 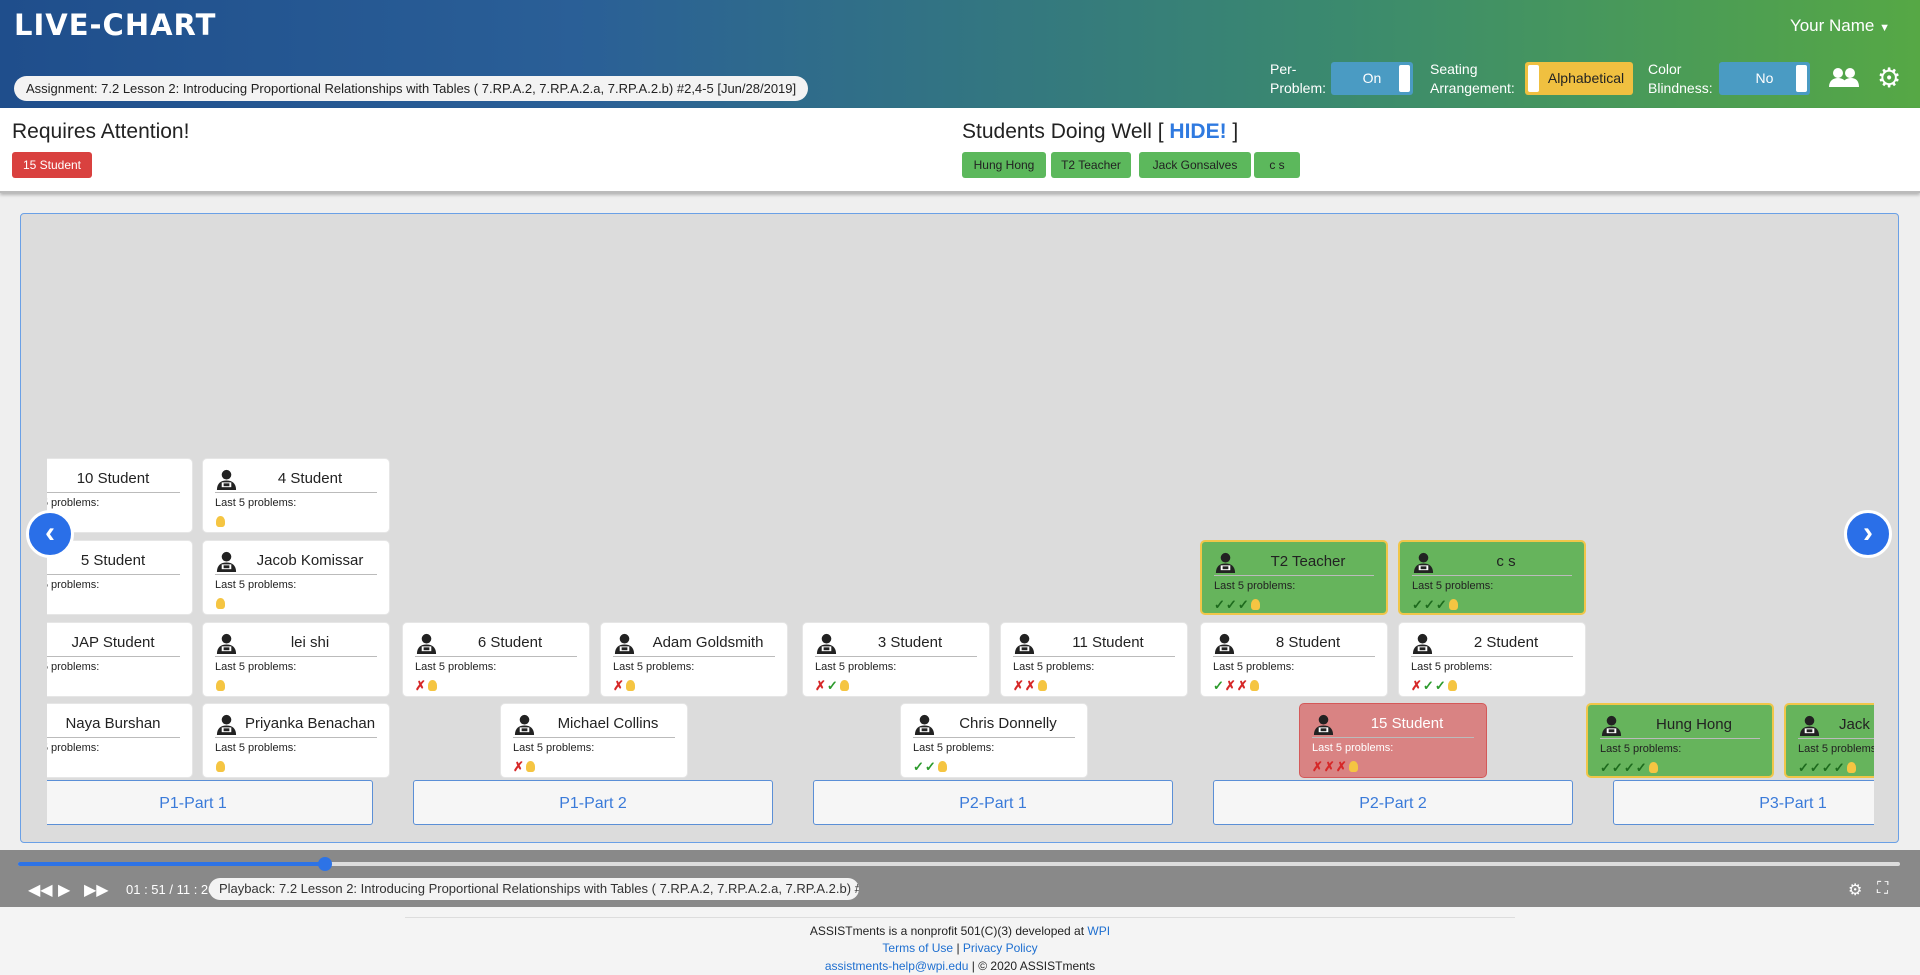 What do you see at coordinates (1829, 740) in the screenshot?
I see `student-card: Jack GonsalvesLast 5 problems:✓✓✓✓` at bounding box center [1829, 740].